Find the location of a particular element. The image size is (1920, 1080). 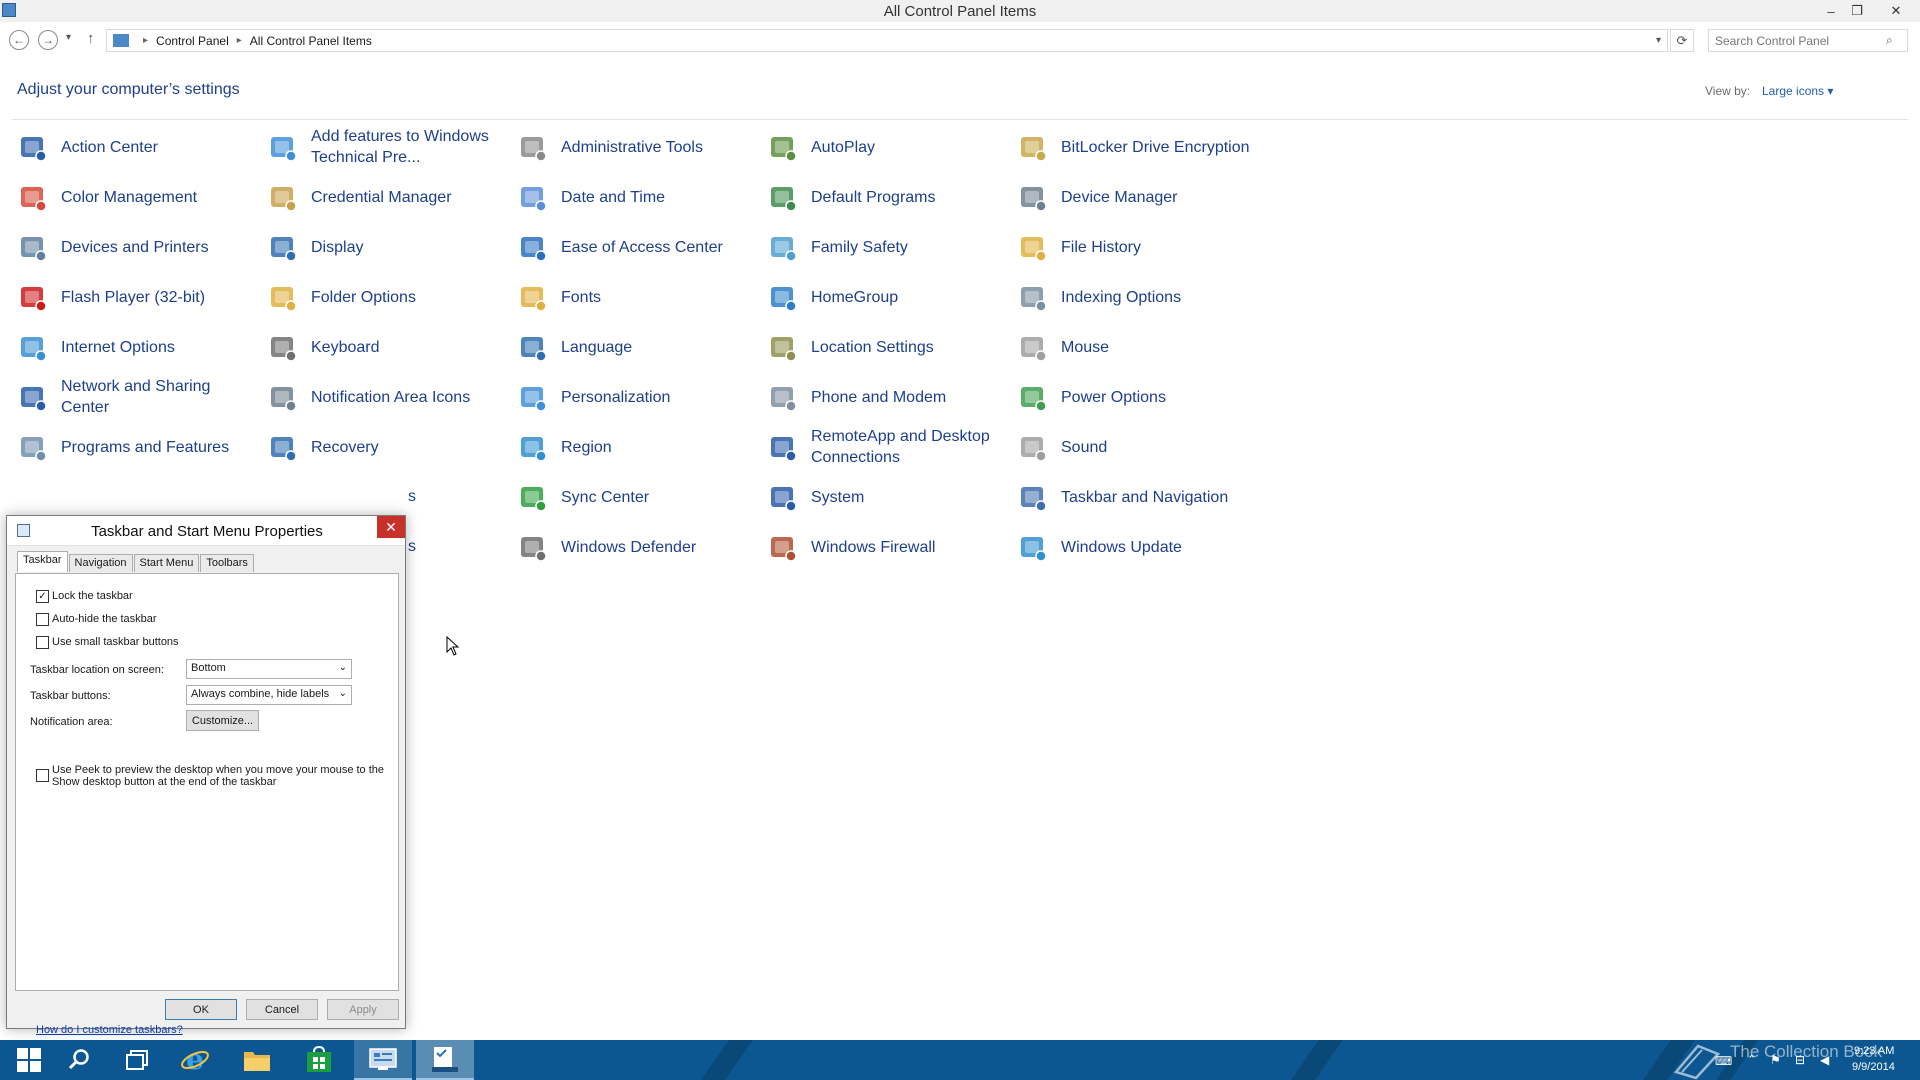

svg-text: e is located at coordinates (195, 1060).